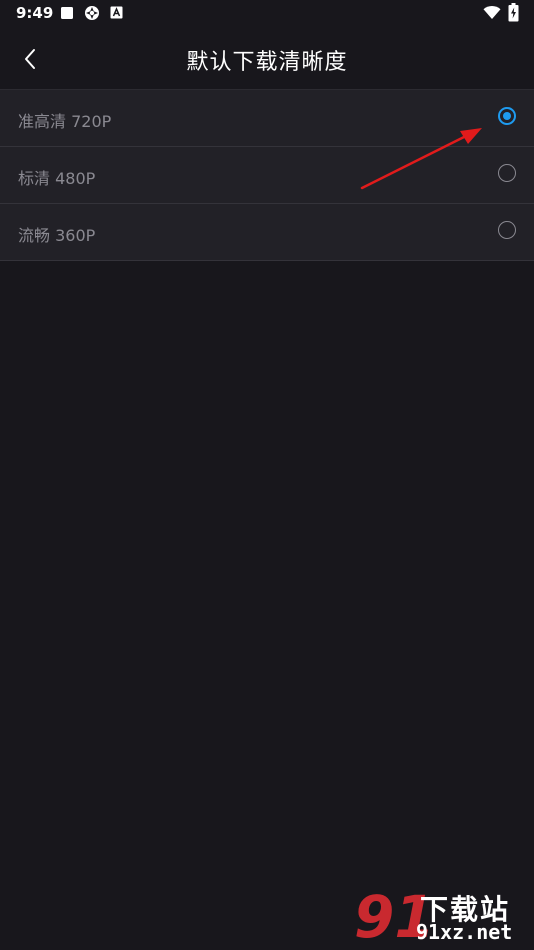  Describe the element at coordinates (92, 13) in the screenshot. I see `app-bird-icon` at that location.